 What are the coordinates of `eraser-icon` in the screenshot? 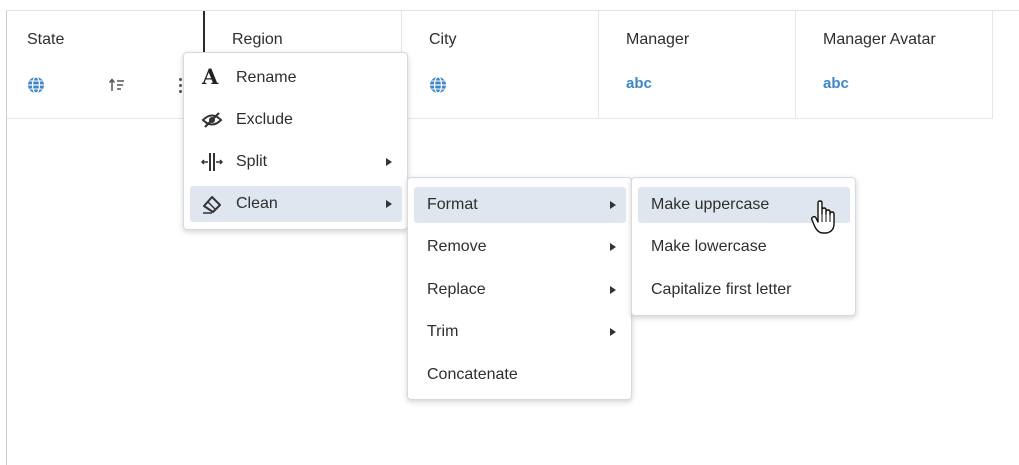 It's located at (212, 205).